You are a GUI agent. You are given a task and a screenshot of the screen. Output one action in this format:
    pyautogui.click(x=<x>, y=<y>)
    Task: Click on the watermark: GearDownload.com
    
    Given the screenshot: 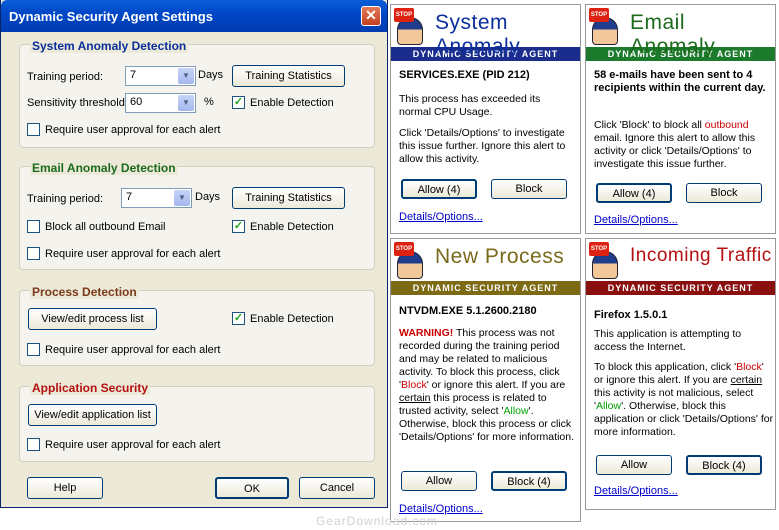 What is the action you would take?
    pyautogui.click(x=377, y=521)
    